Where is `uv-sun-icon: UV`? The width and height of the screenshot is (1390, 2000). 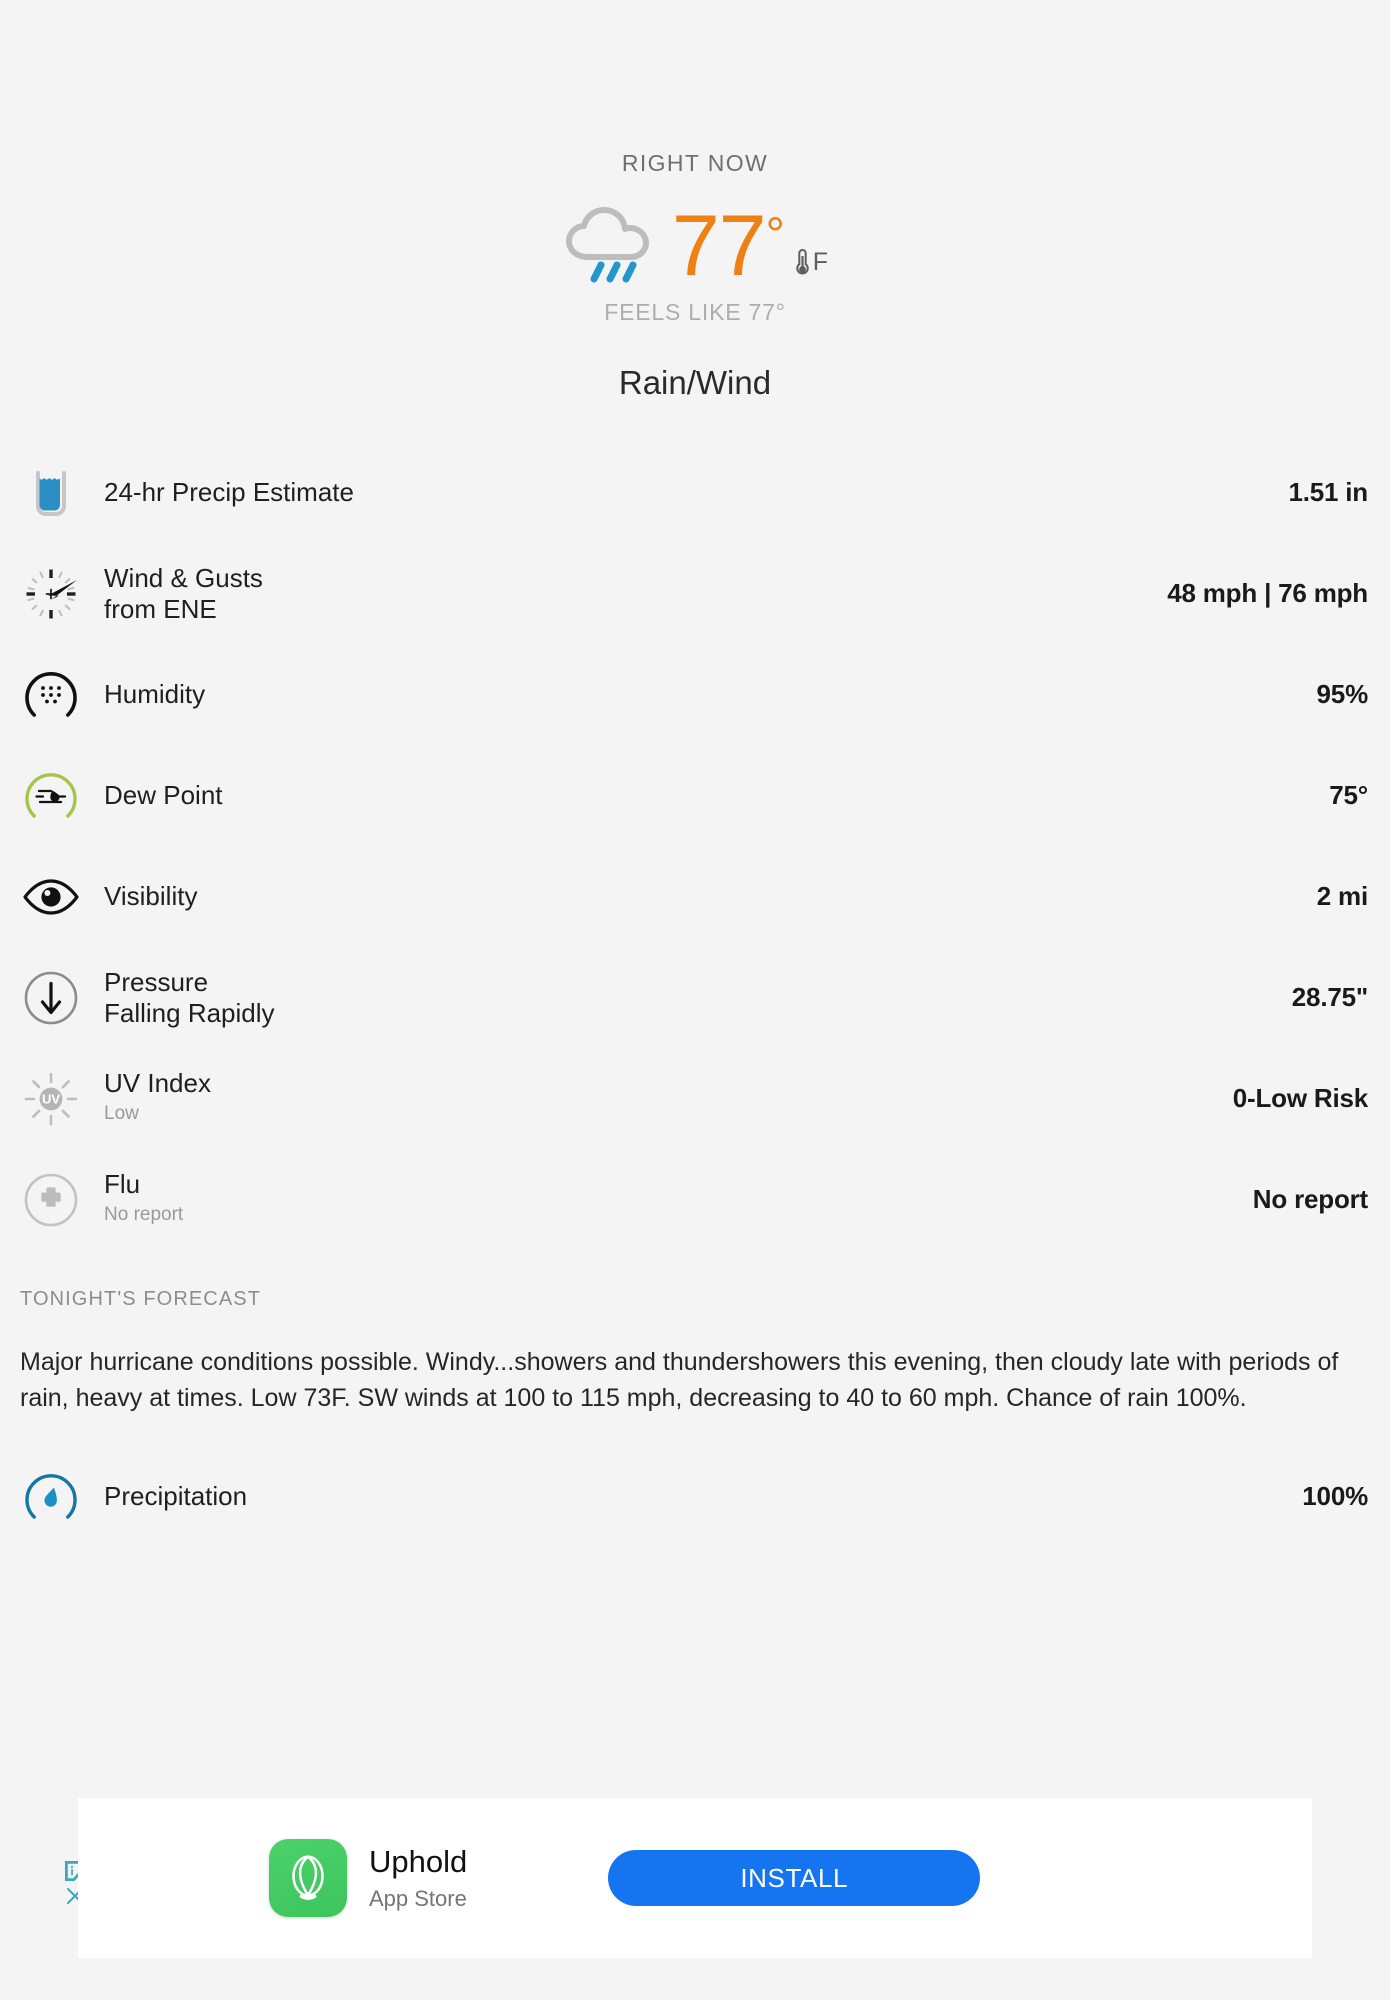
uv-sun-icon: UV is located at coordinates (51, 1099).